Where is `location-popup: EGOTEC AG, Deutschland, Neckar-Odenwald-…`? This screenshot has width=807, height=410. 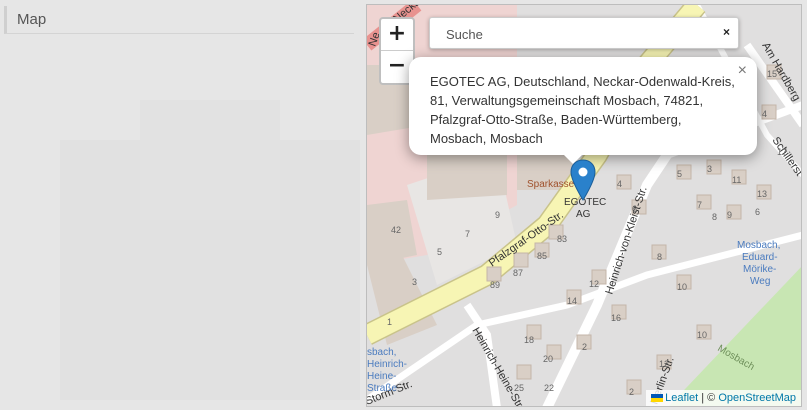 location-popup: EGOTEC AG, Deutschland, Neckar-Odenwald-… is located at coordinates (583, 106).